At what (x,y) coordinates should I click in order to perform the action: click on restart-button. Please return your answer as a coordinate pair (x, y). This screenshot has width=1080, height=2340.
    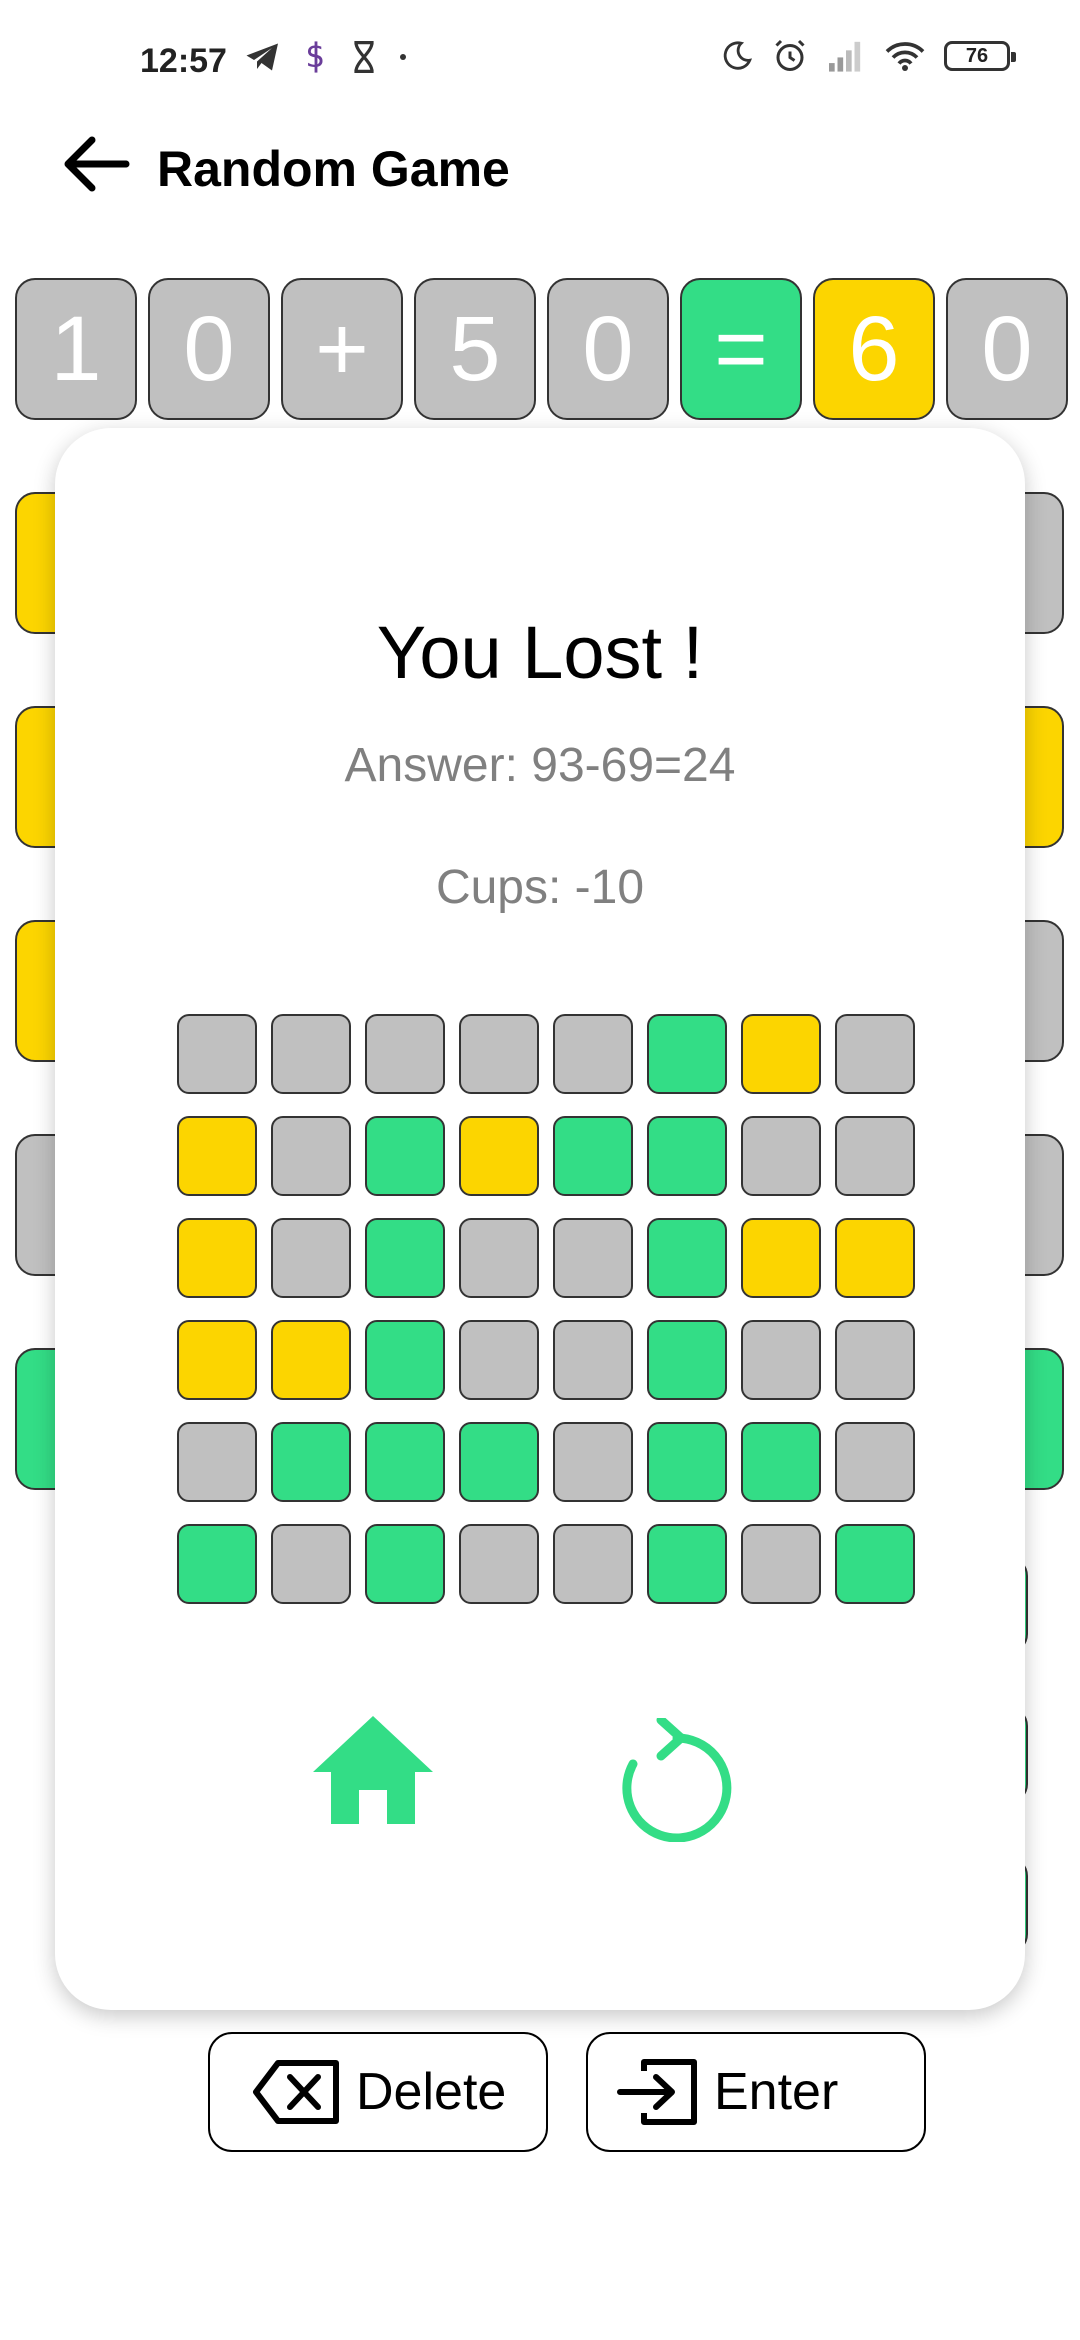
    Looking at the image, I should click on (677, 1780).